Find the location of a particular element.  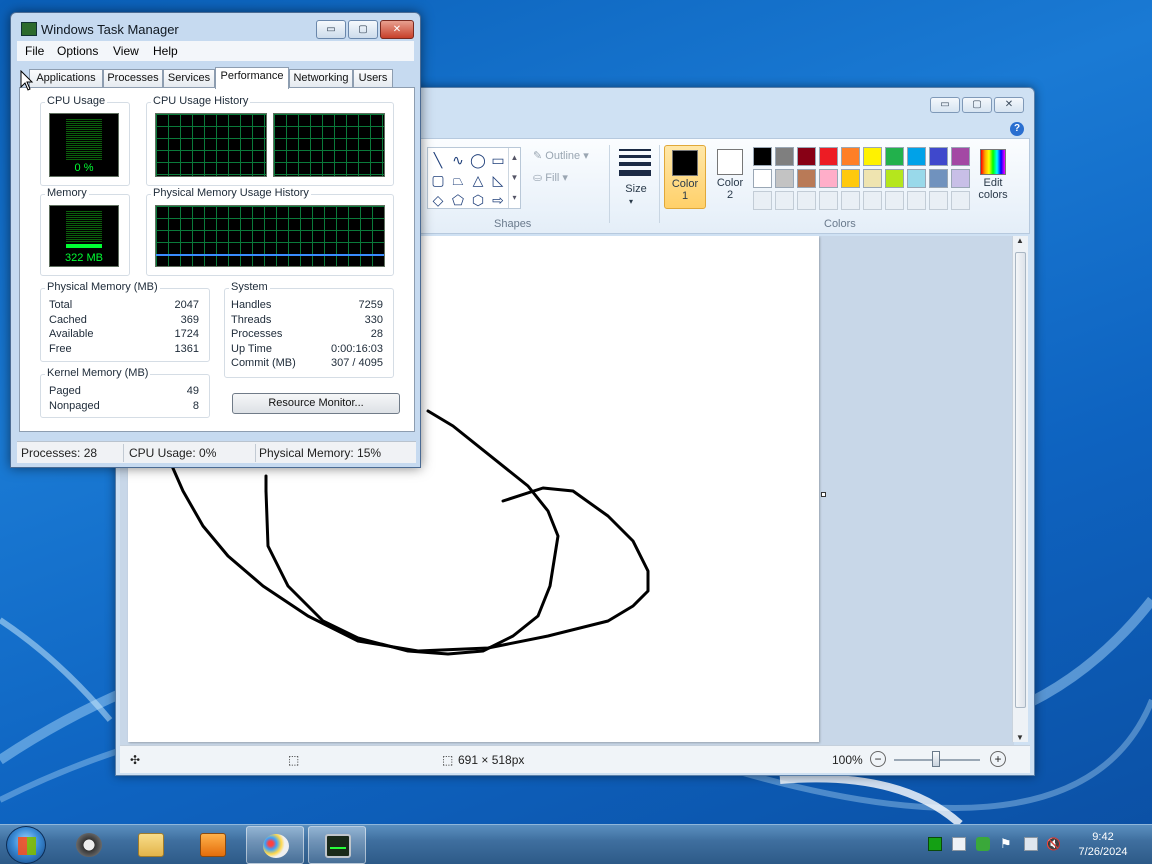

oval-shape-icon: ◯ is located at coordinates (478, 160).